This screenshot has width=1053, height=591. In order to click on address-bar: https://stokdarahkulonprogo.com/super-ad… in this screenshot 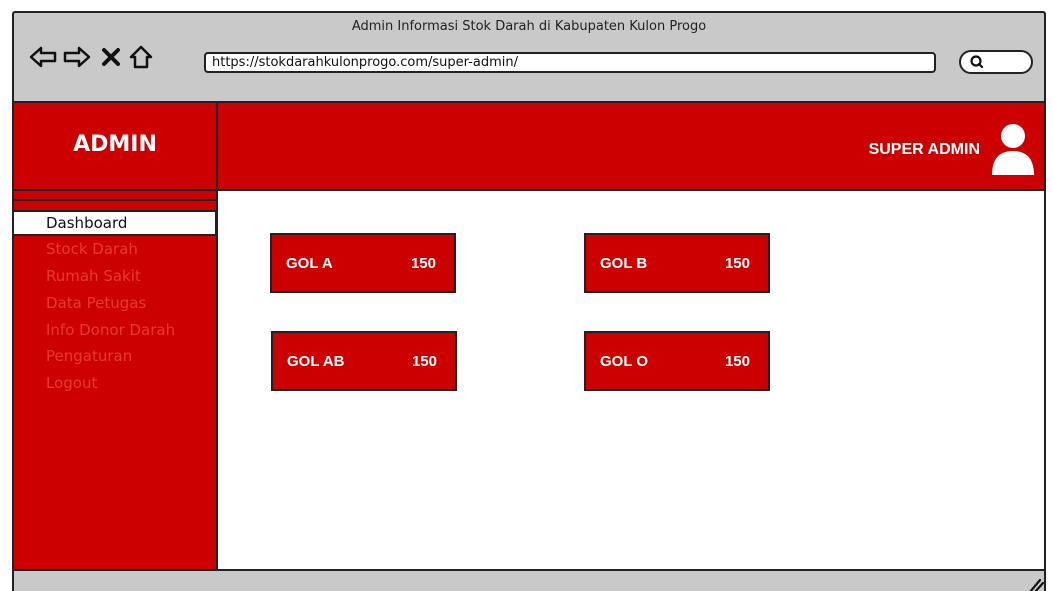, I will do `click(570, 62)`.